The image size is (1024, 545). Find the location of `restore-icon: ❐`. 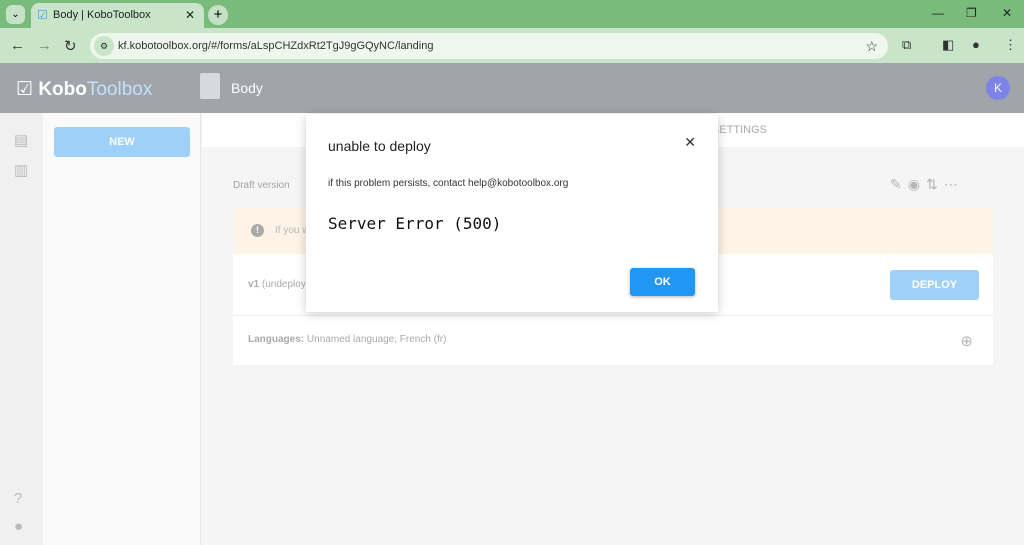

restore-icon: ❐ is located at coordinates (971, 13).